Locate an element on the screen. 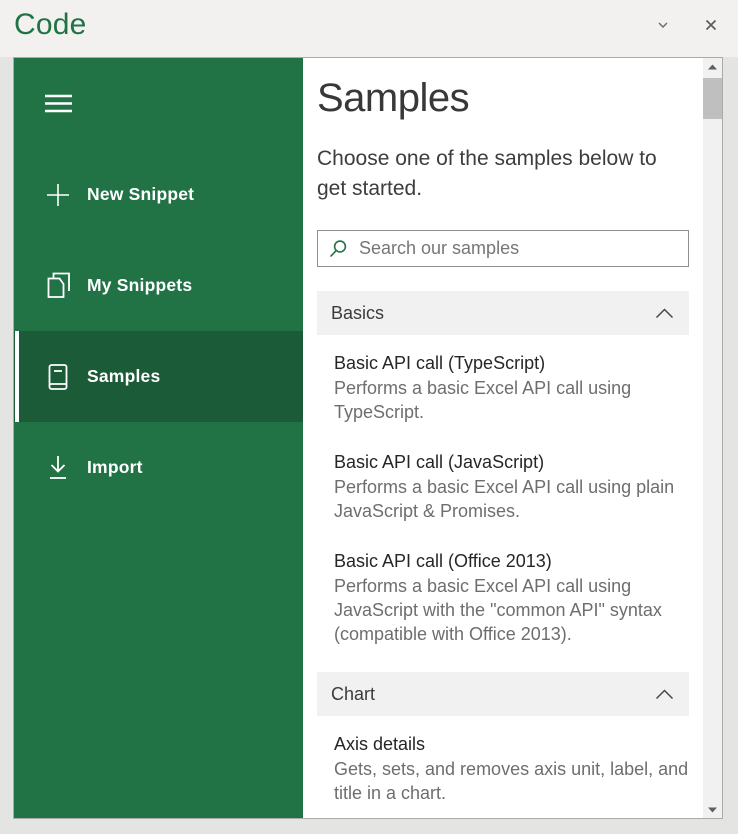  sidebar-item-new-snippet: New Snippet is located at coordinates (158, 194).